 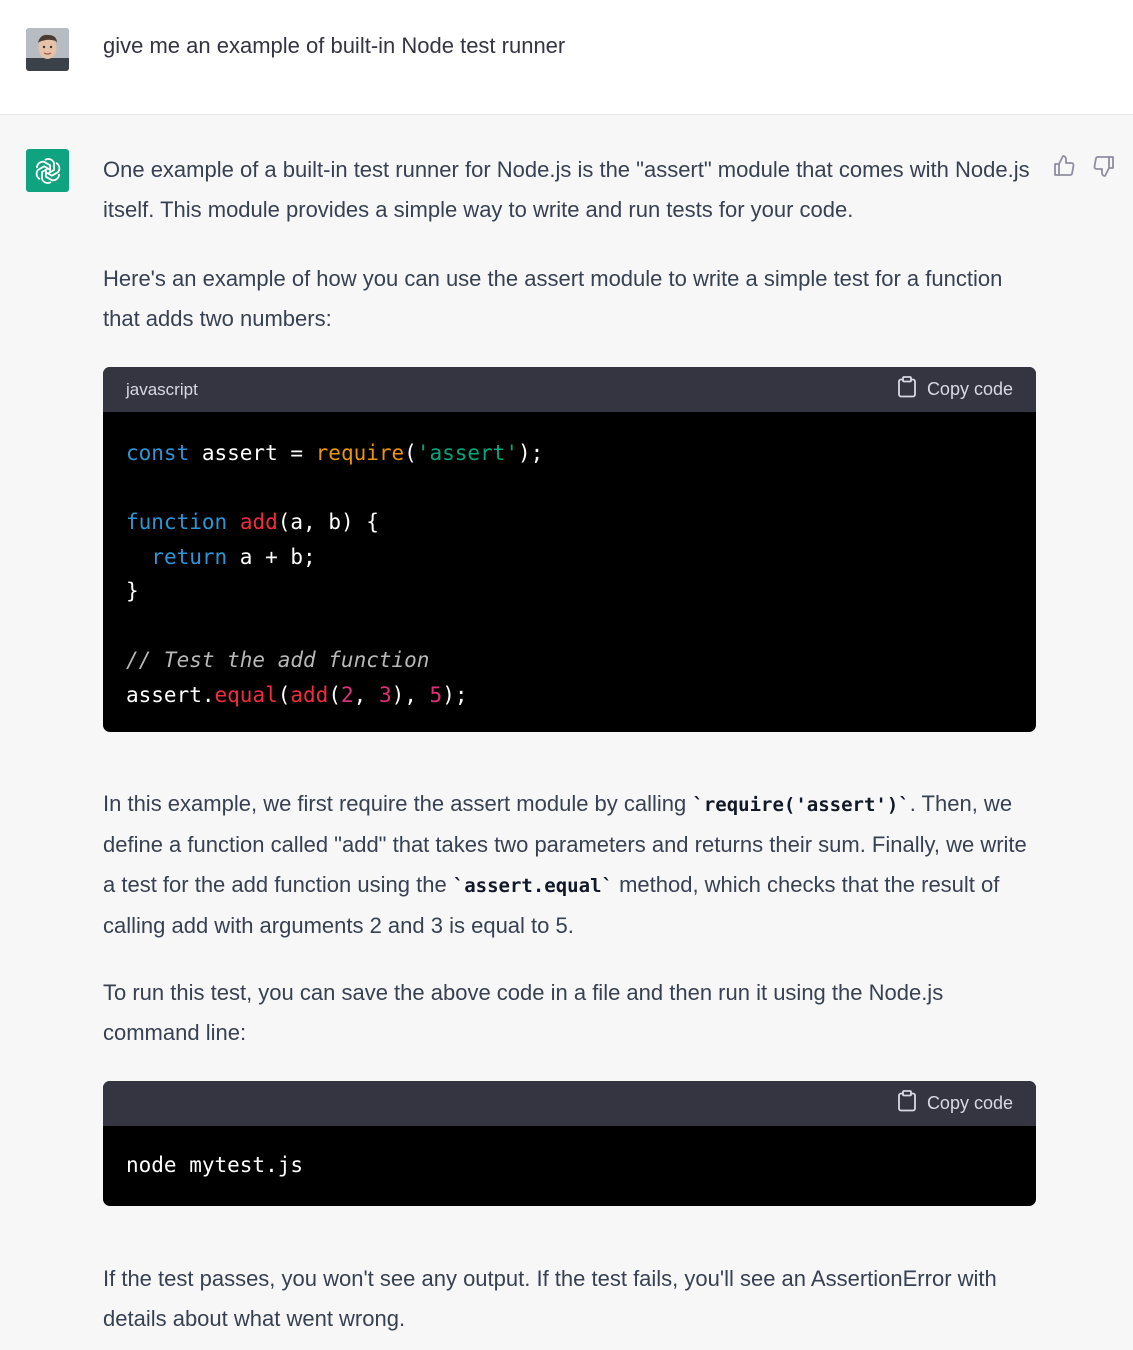 I want to click on code-token: ,, so click(x=366, y=694).